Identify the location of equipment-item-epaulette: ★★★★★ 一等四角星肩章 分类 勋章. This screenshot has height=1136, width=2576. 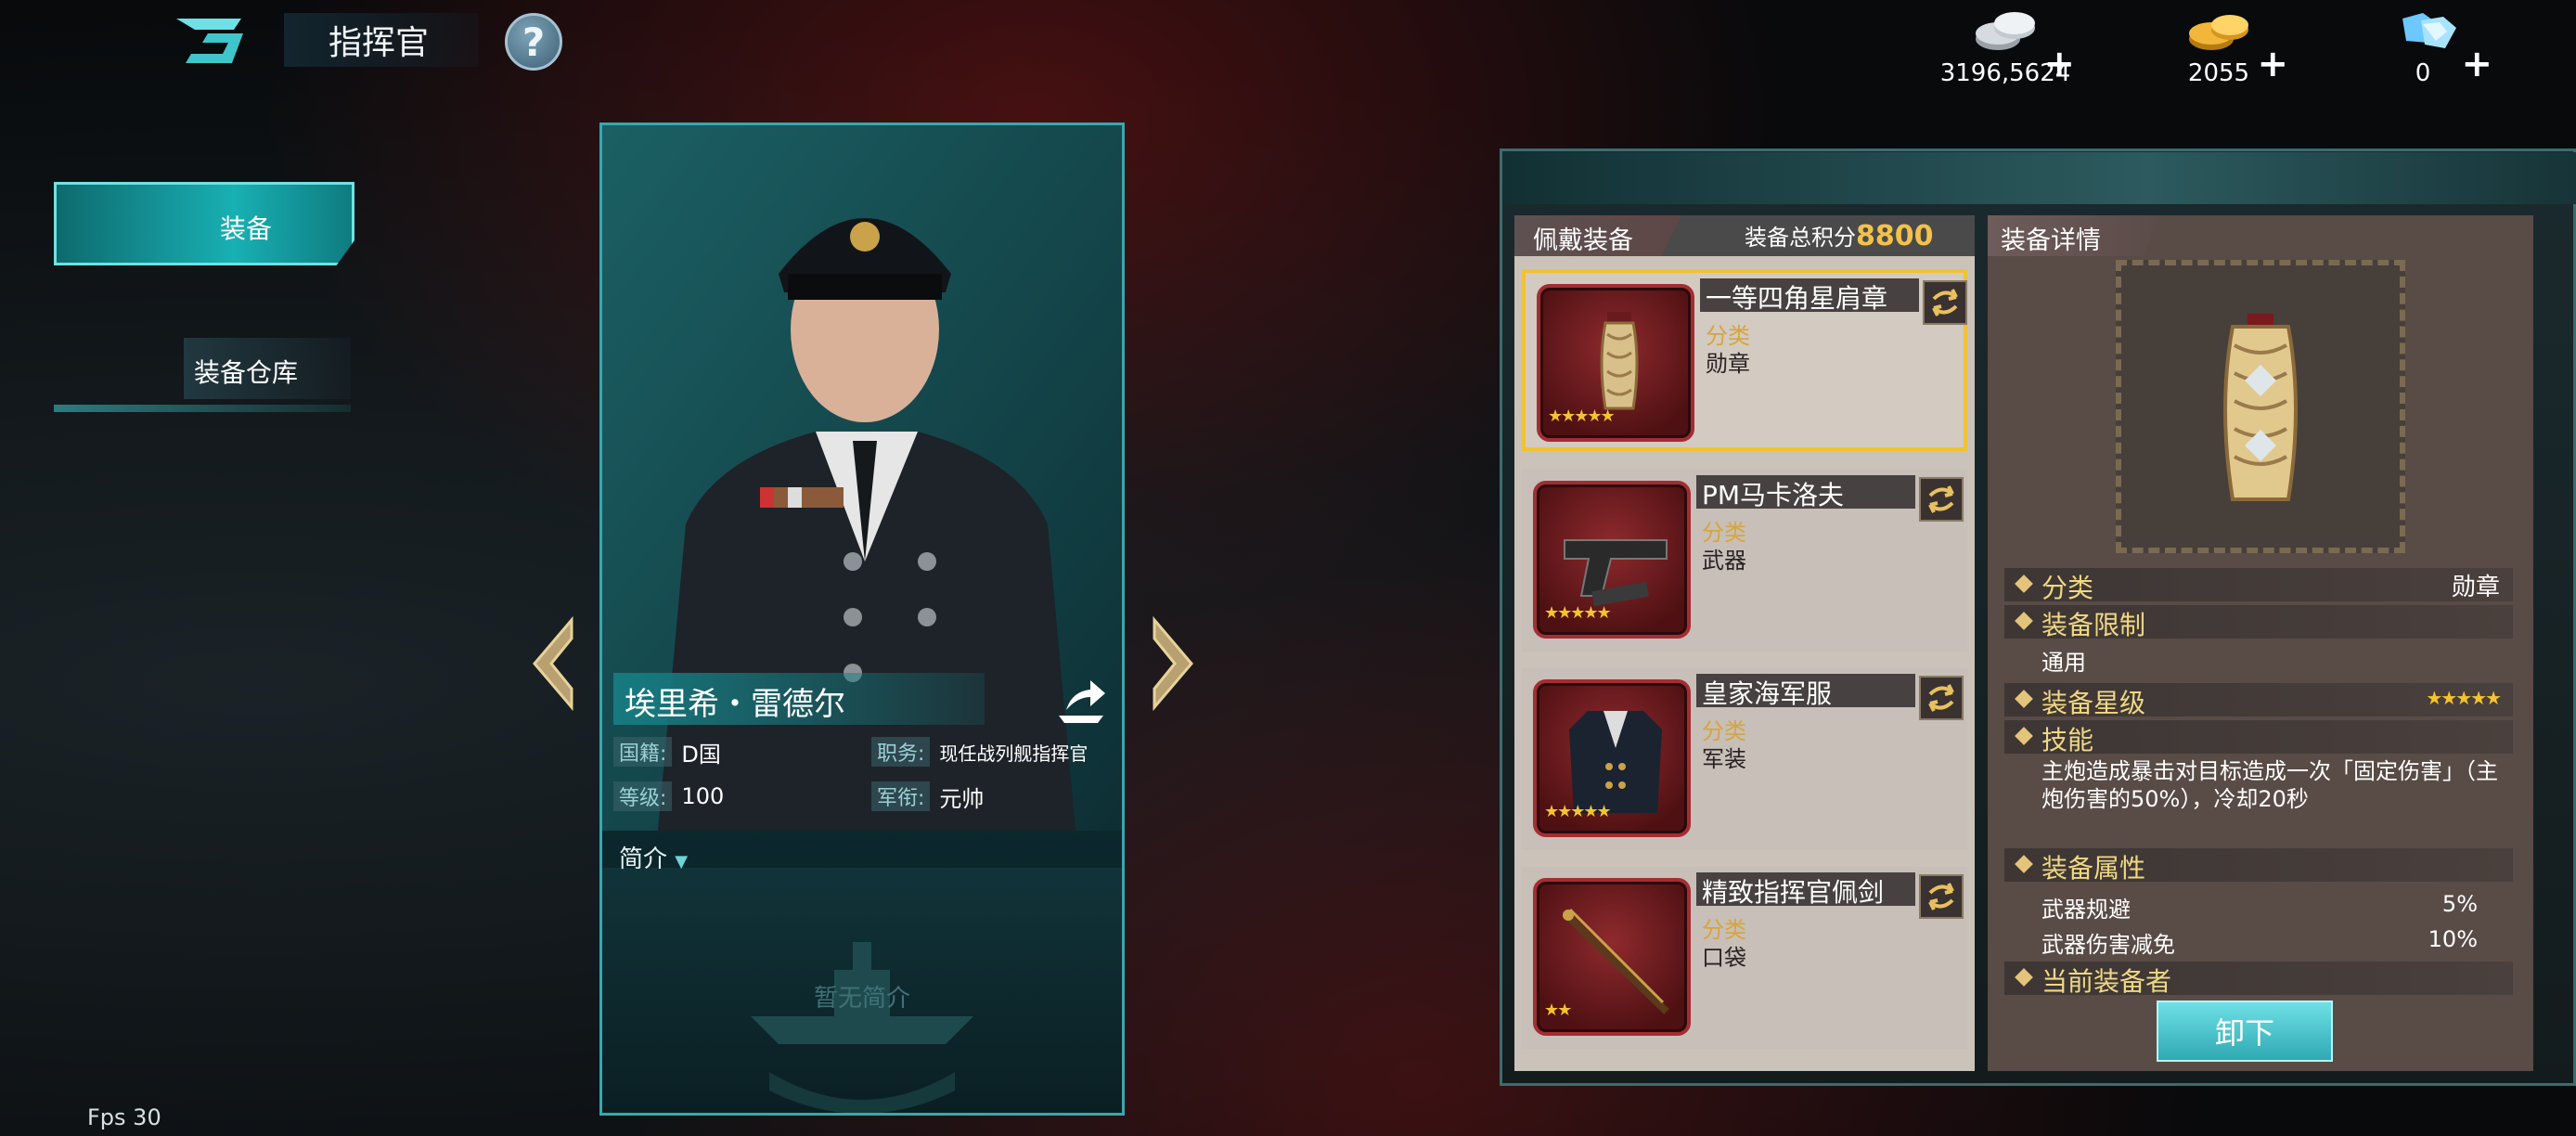
(1744, 360).